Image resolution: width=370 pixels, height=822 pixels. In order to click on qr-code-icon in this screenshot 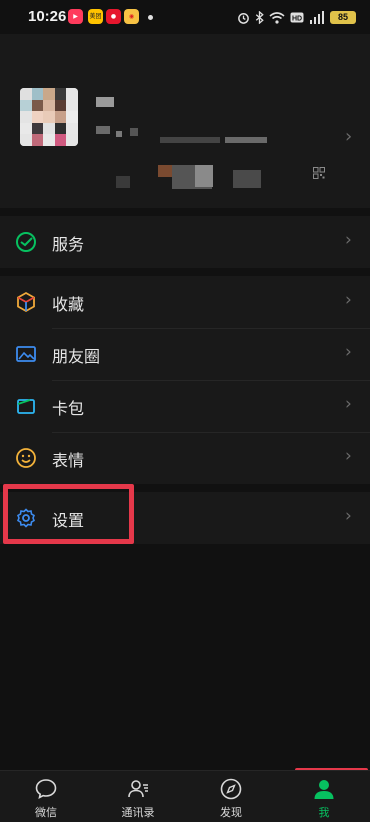, I will do `click(319, 171)`.